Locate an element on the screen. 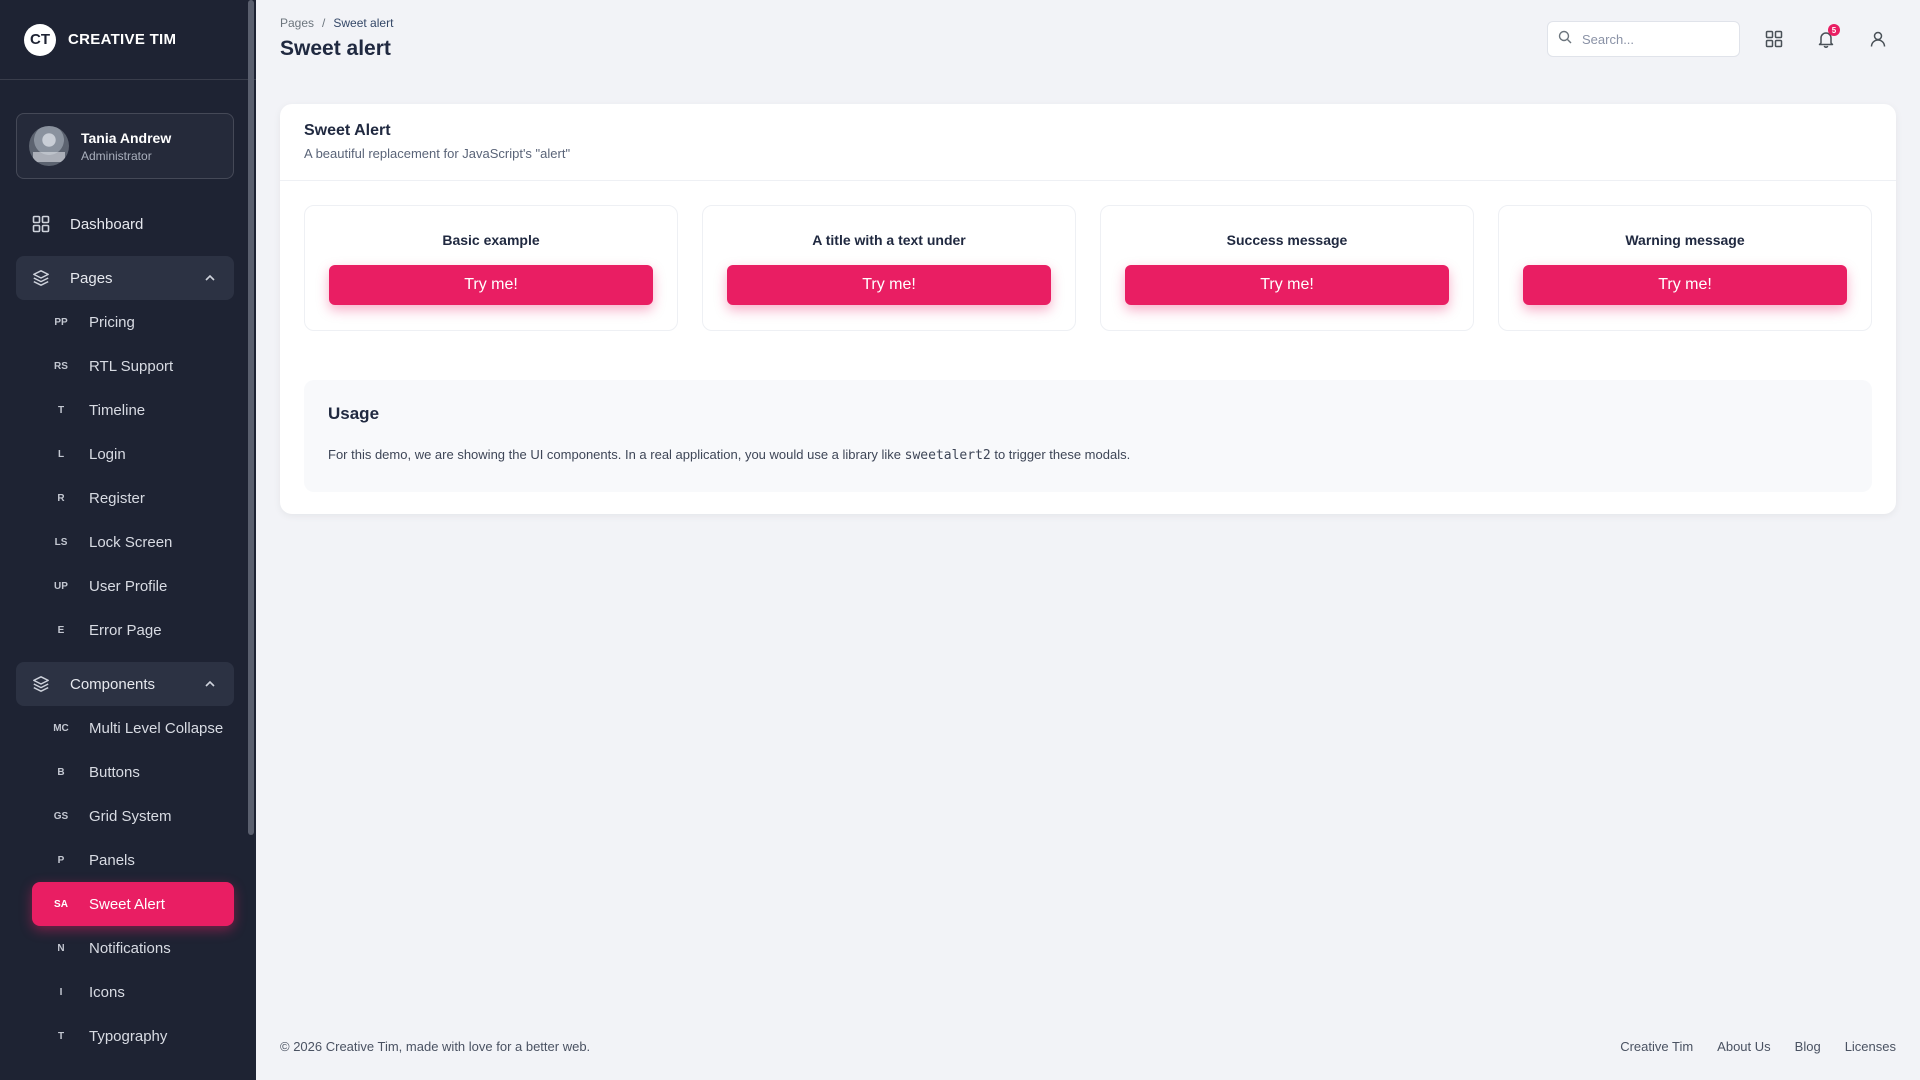  brand-name: CREATIVE TIM is located at coordinates (122, 39).